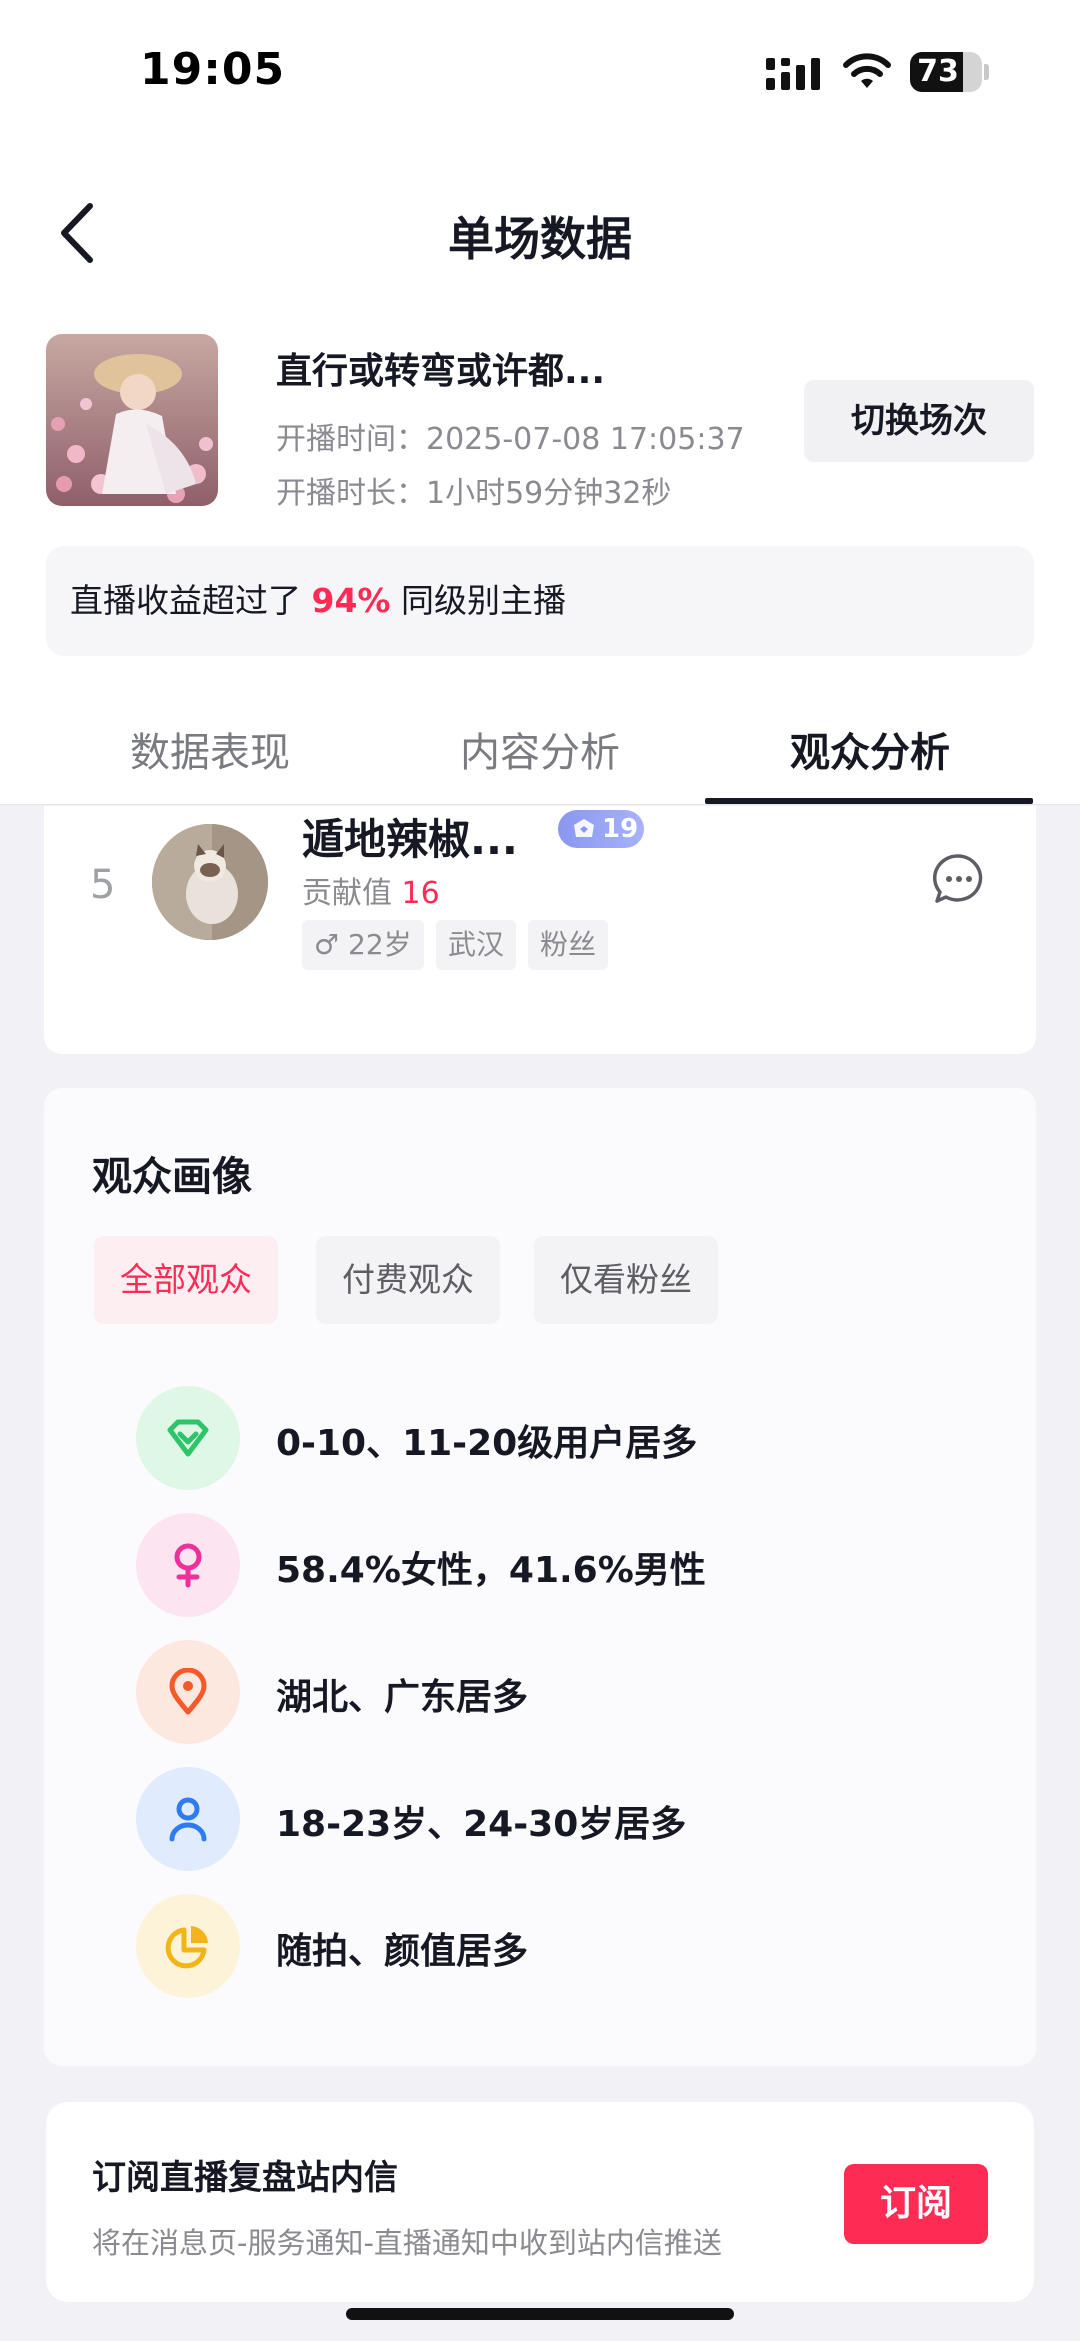 This screenshot has width=1080, height=2341. I want to click on subscribe-card: 订阅直播复盘站内信 将在消息页-服务通知-直播通知中收到站内信推送 订阅, so click(540, 2202).